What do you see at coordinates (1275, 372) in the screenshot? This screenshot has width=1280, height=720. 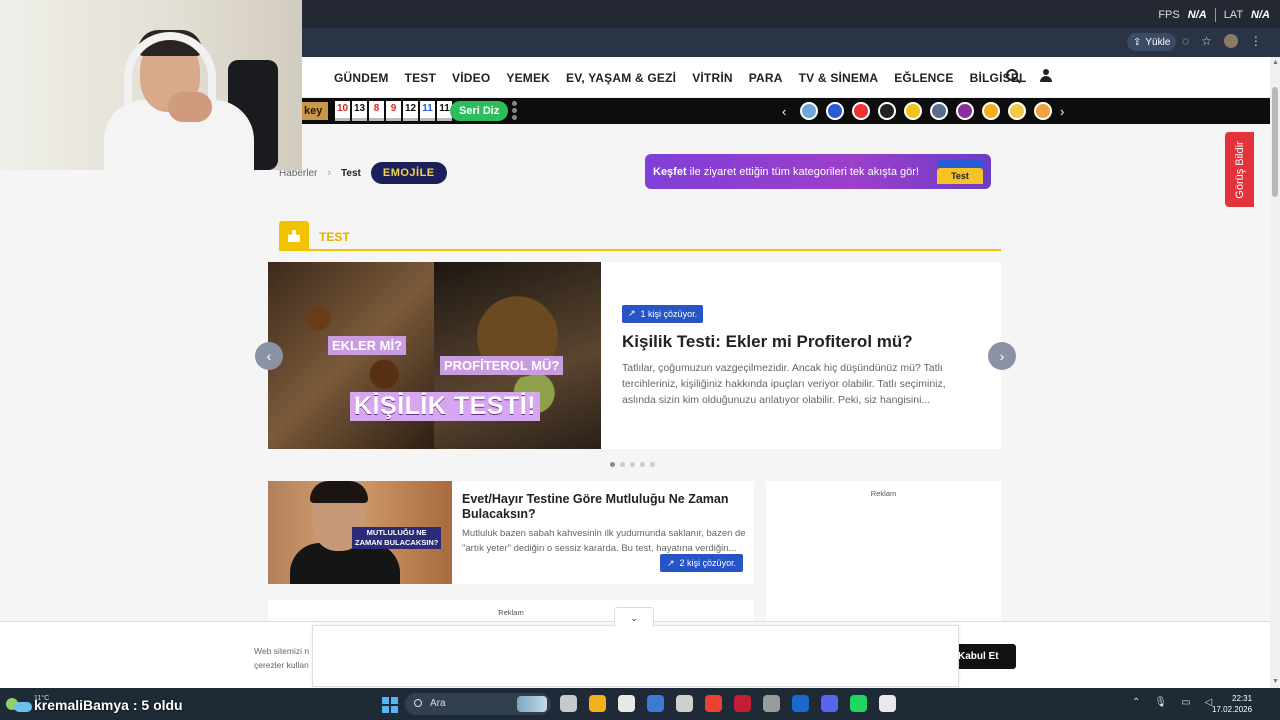 I see `page-scrollbar: ▲ ▼` at bounding box center [1275, 372].